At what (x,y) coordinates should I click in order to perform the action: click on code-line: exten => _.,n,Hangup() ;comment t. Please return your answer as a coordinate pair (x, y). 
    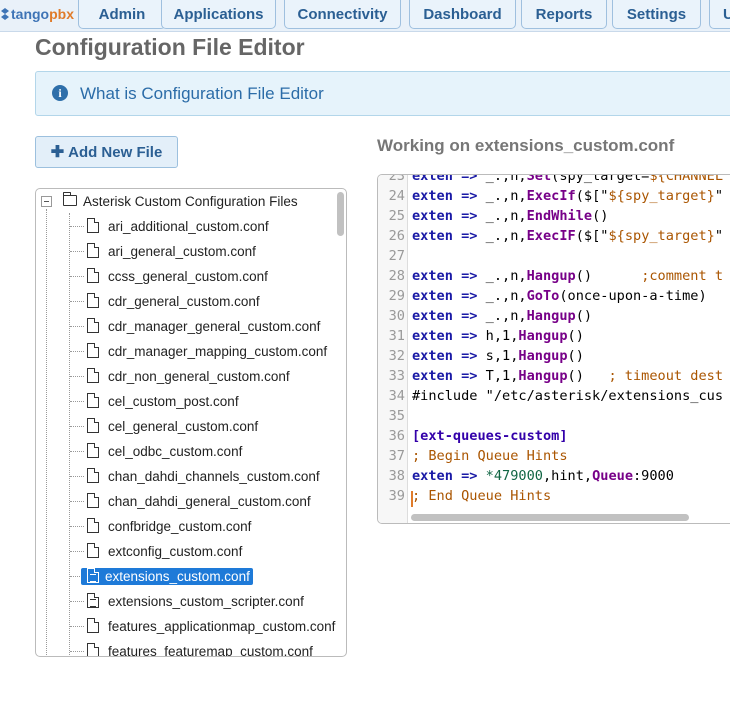
    Looking at the image, I should click on (567, 276).